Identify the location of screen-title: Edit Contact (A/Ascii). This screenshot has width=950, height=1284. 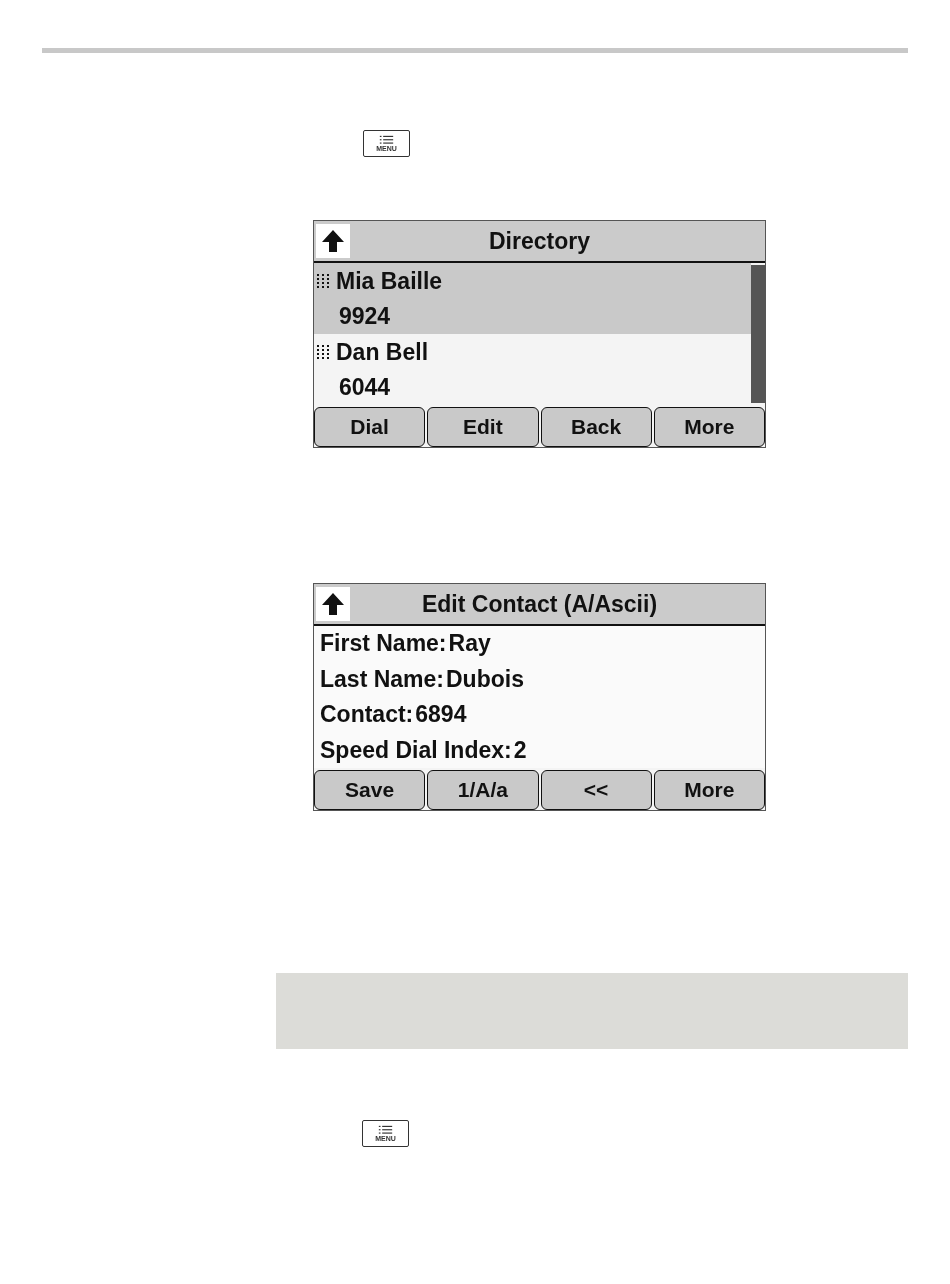
(539, 604).